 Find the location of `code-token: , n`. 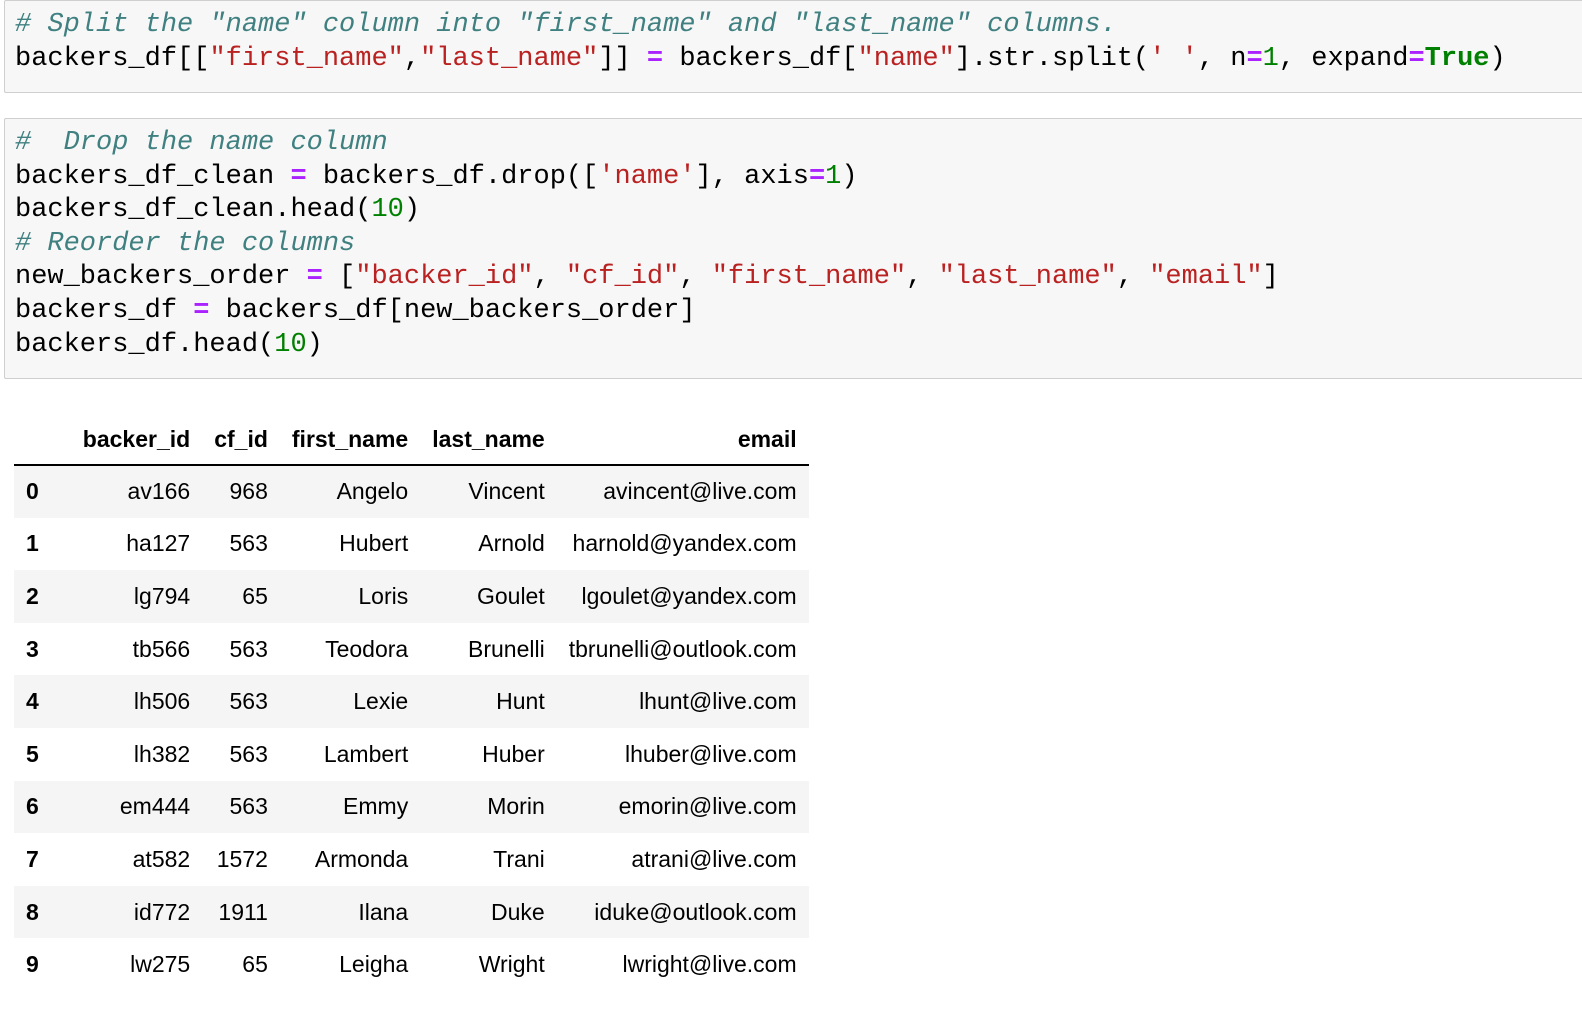

code-token: , n is located at coordinates (1222, 58).